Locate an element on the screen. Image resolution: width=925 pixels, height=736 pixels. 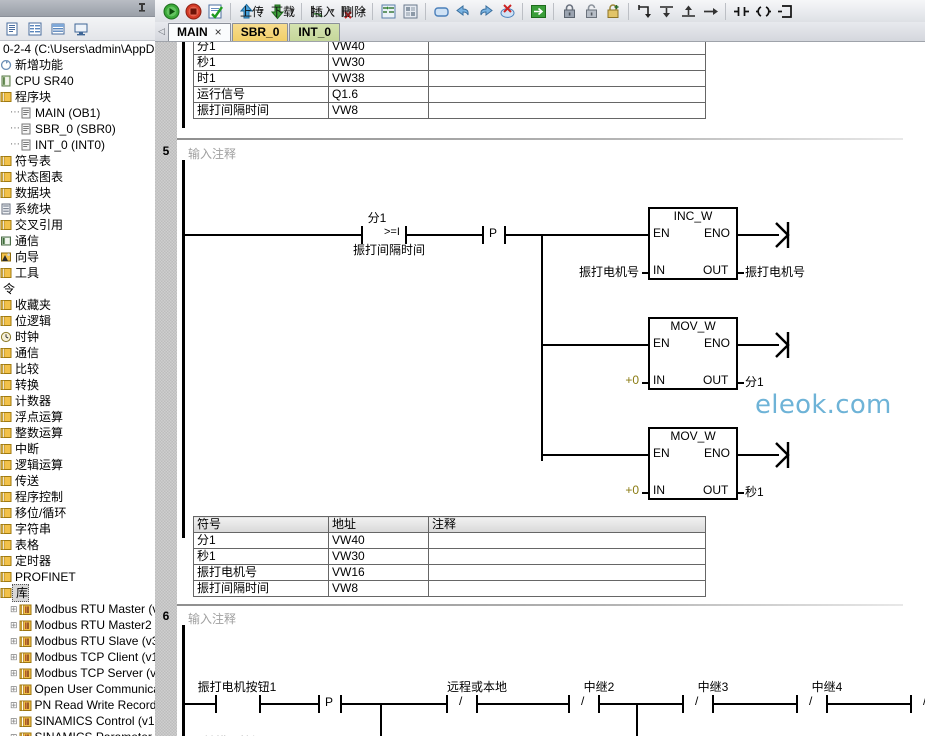
tree-item: 整数运算 is located at coordinates (77, 433).